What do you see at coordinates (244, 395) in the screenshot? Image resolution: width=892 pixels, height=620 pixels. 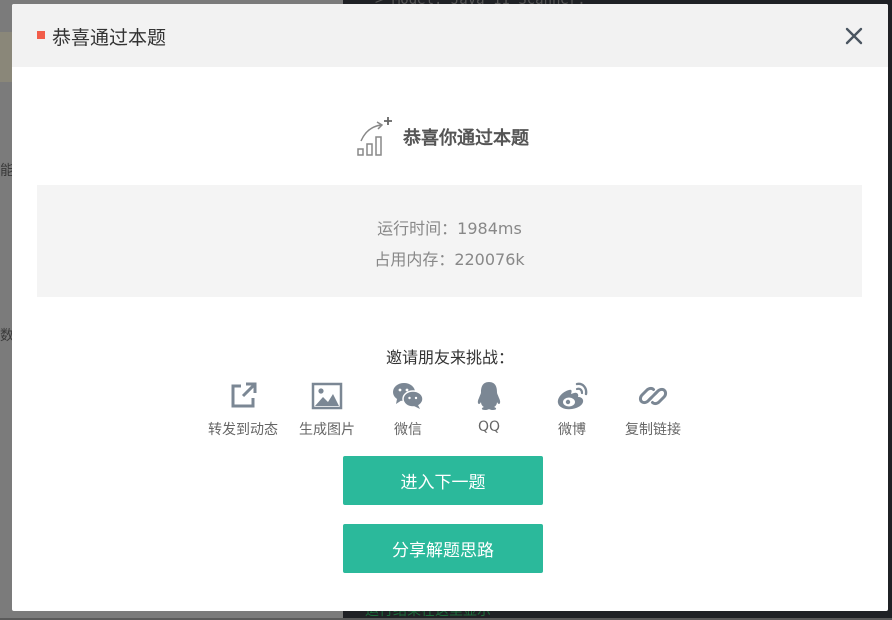 I see `share-external-icon` at bounding box center [244, 395].